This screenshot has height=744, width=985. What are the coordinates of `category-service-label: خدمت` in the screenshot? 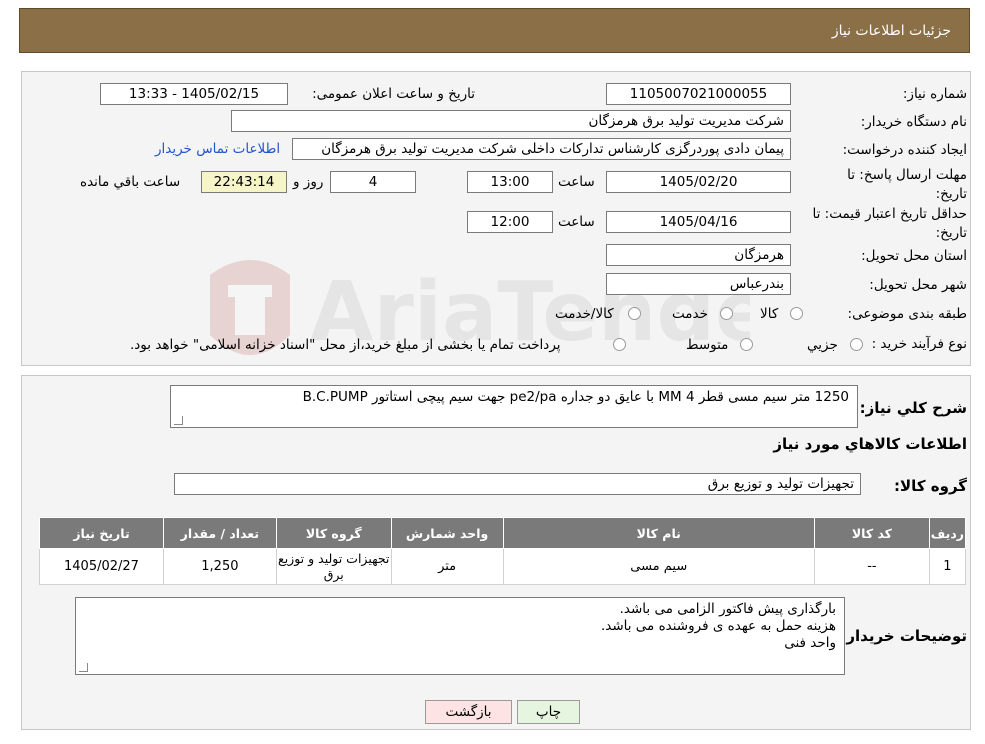 It's located at (690, 314).